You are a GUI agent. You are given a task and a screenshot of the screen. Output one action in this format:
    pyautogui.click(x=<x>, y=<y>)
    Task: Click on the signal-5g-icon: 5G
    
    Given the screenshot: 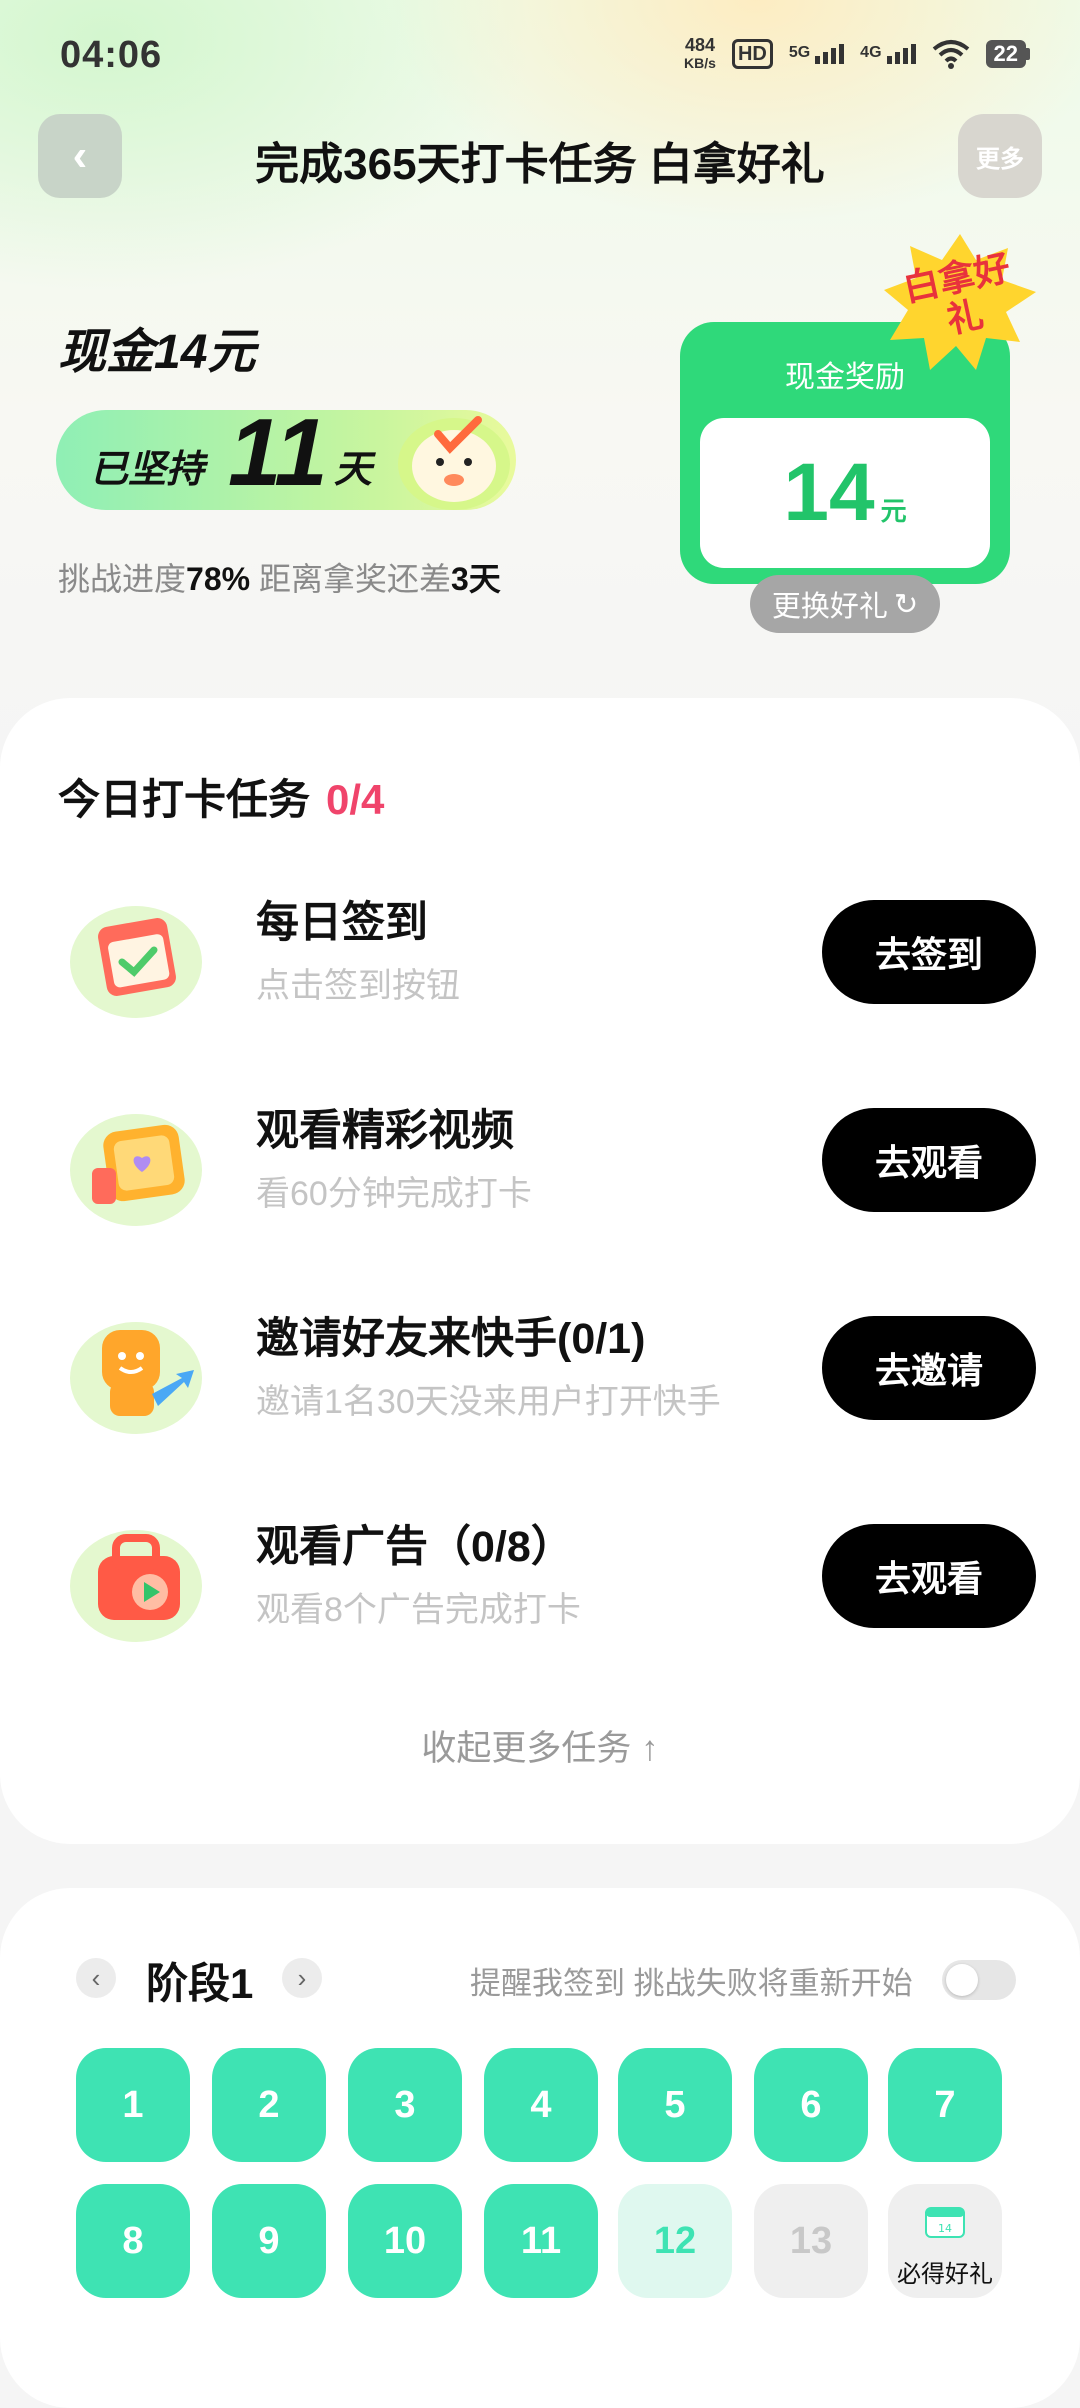 What is the action you would take?
    pyautogui.click(x=816, y=54)
    